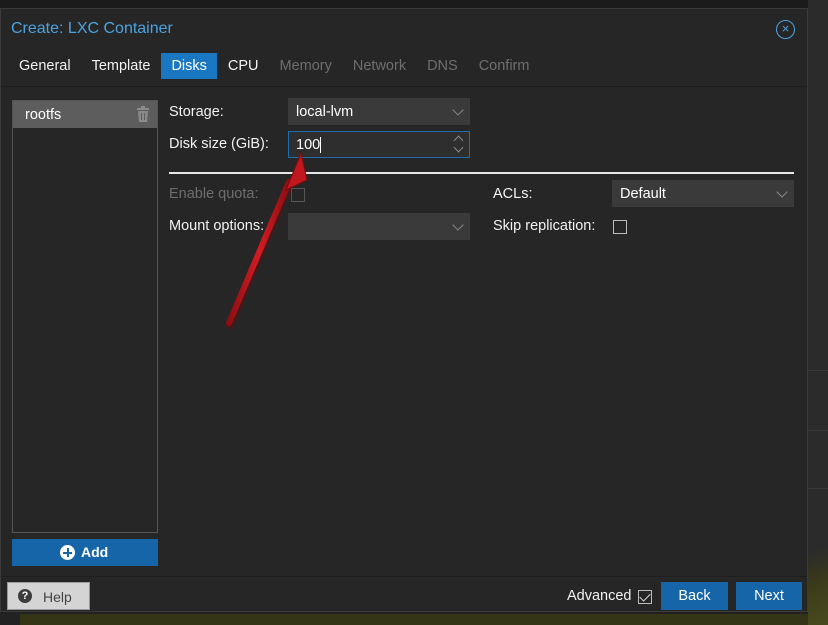 This screenshot has width=828, height=625. I want to click on dialog-title: Create: LXC Container, so click(92, 28).